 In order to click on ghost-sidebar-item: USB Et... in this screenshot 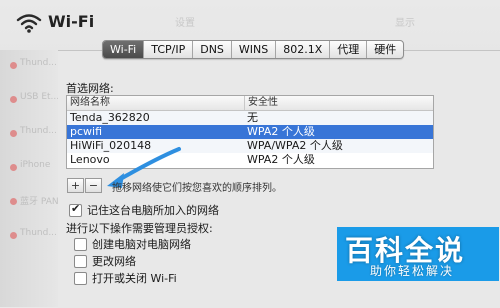, I will do `click(34, 99)`.